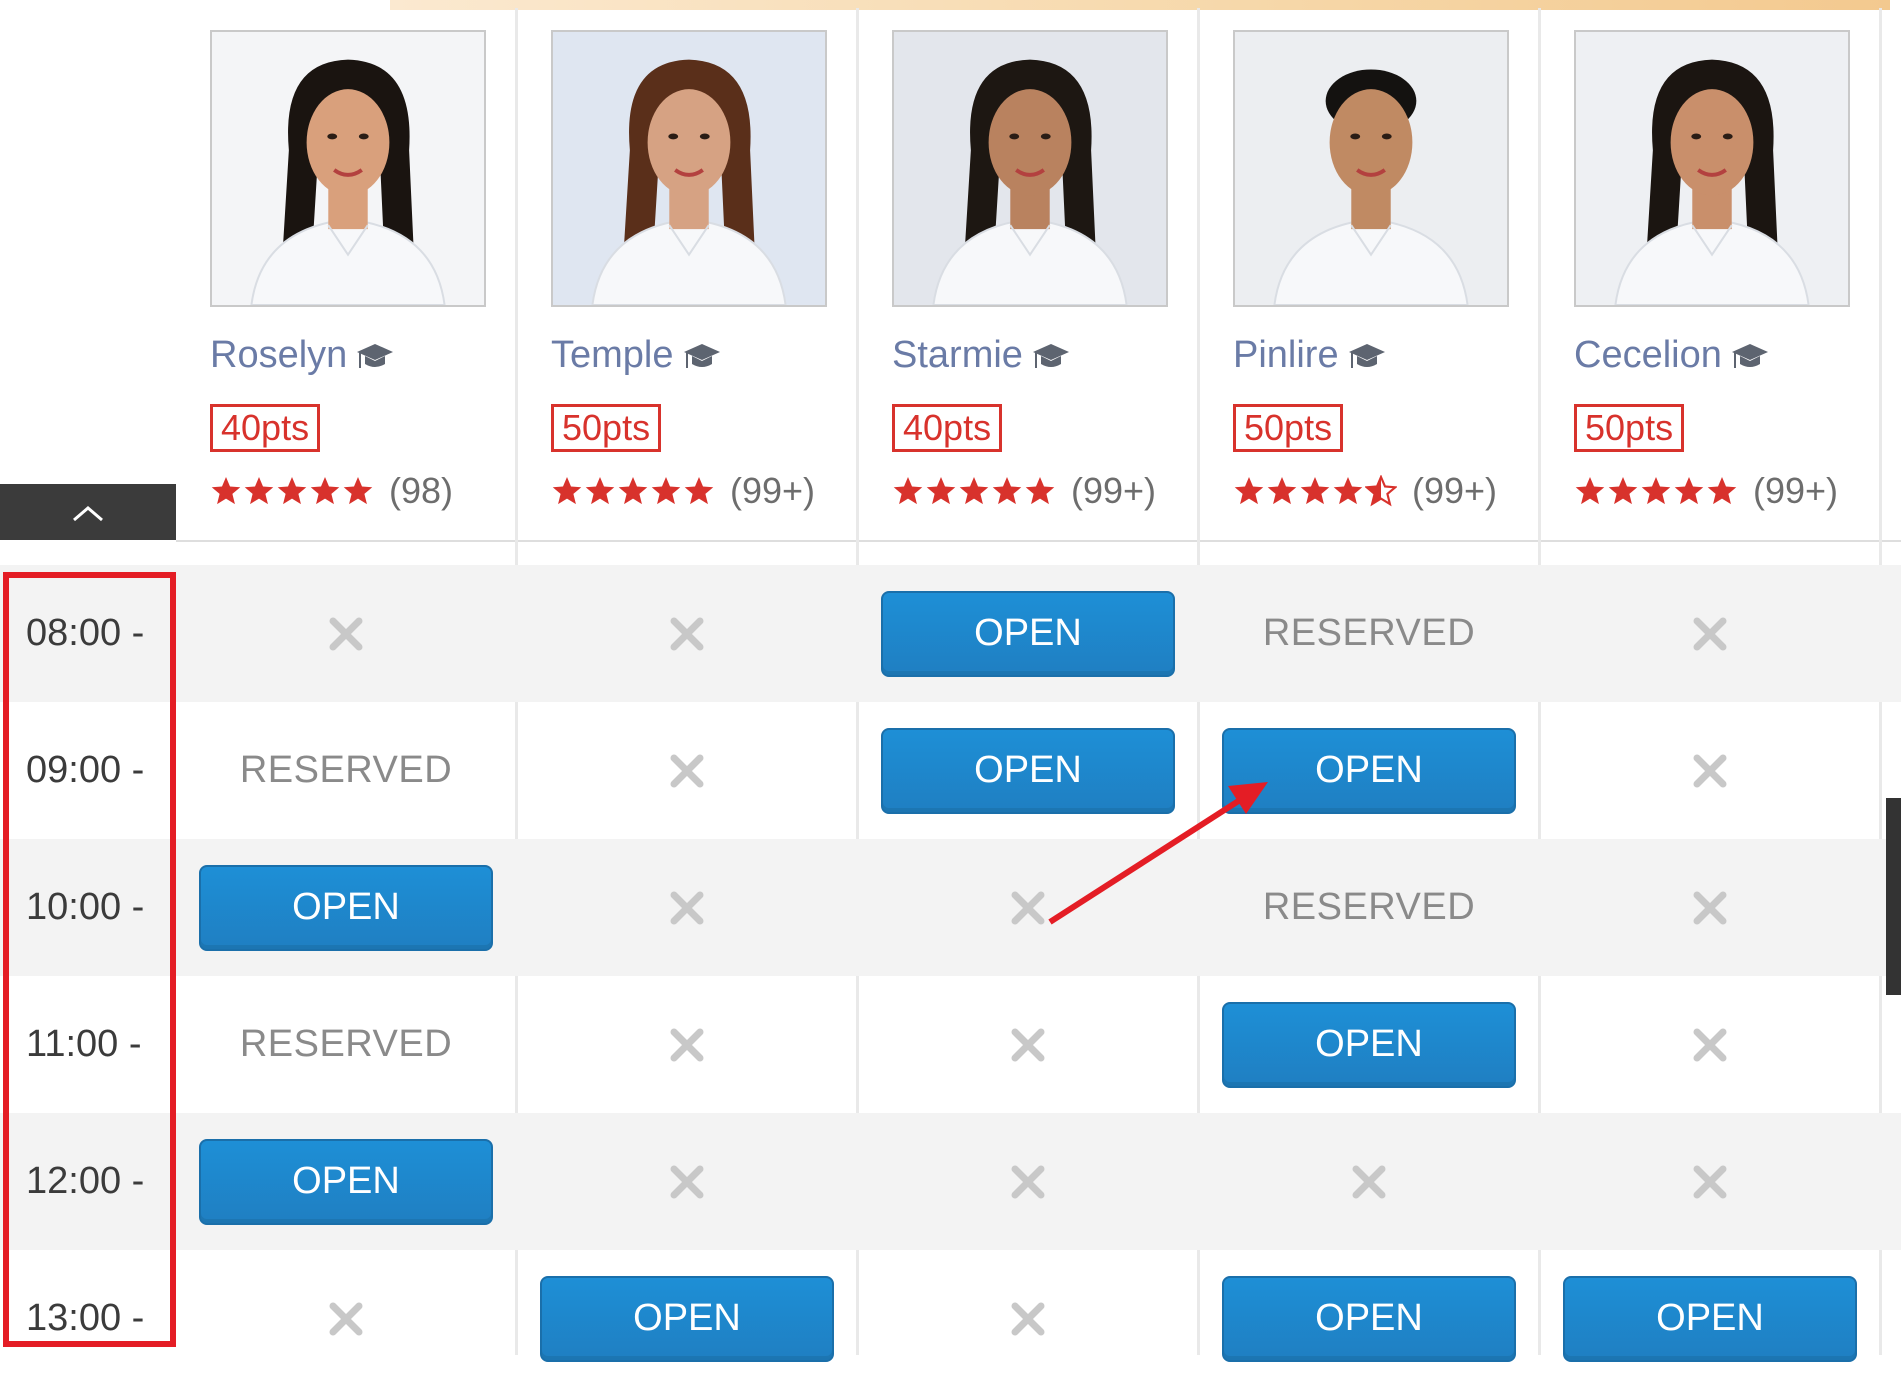  I want to click on teacher-name: Starmie, so click(981, 355).